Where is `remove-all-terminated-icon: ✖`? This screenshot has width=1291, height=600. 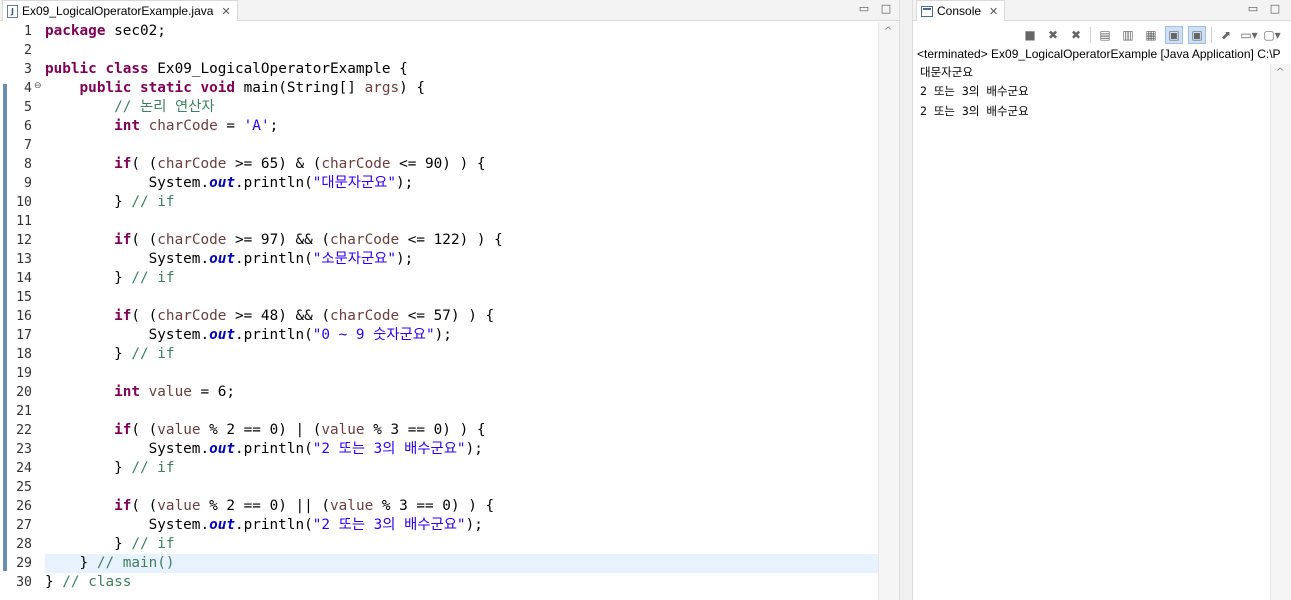 remove-all-terminated-icon: ✖ is located at coordinates (1076, 35).